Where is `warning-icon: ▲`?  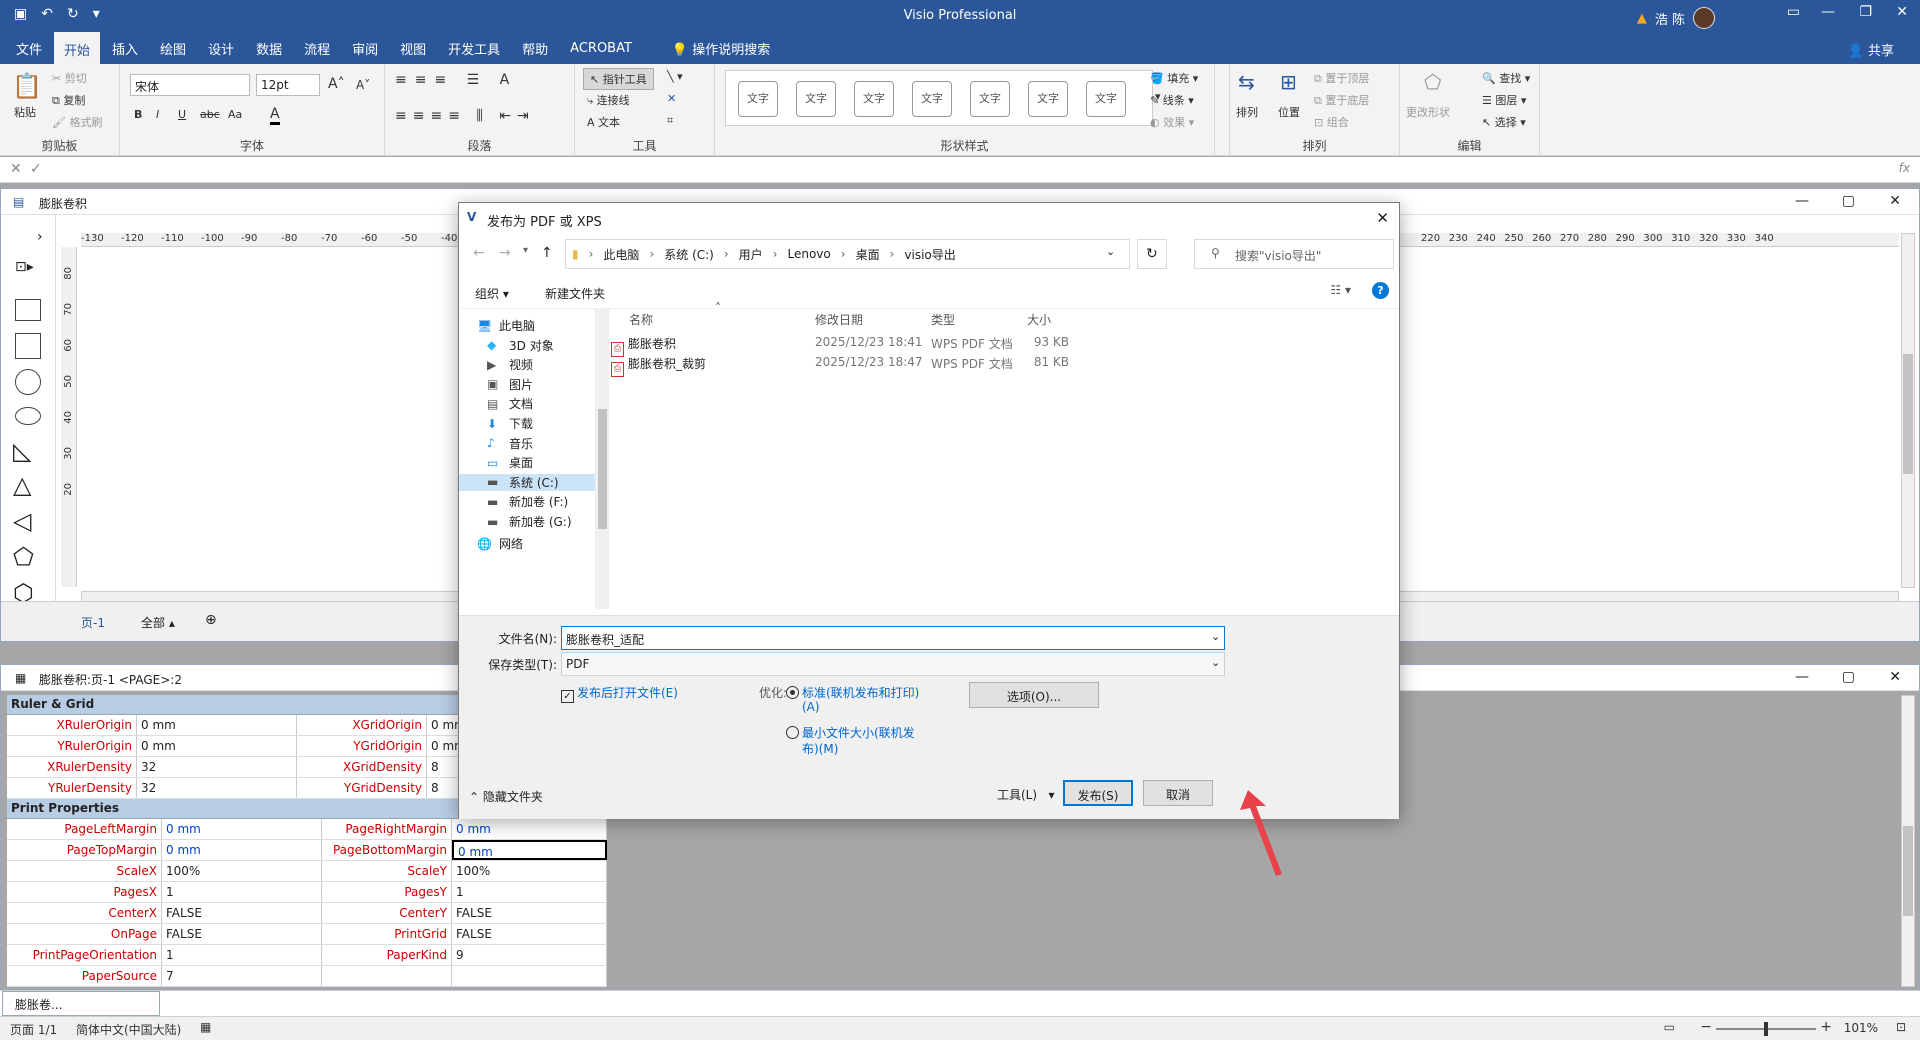
warning-icon: ▲ is located at coordinates (1642, 18).